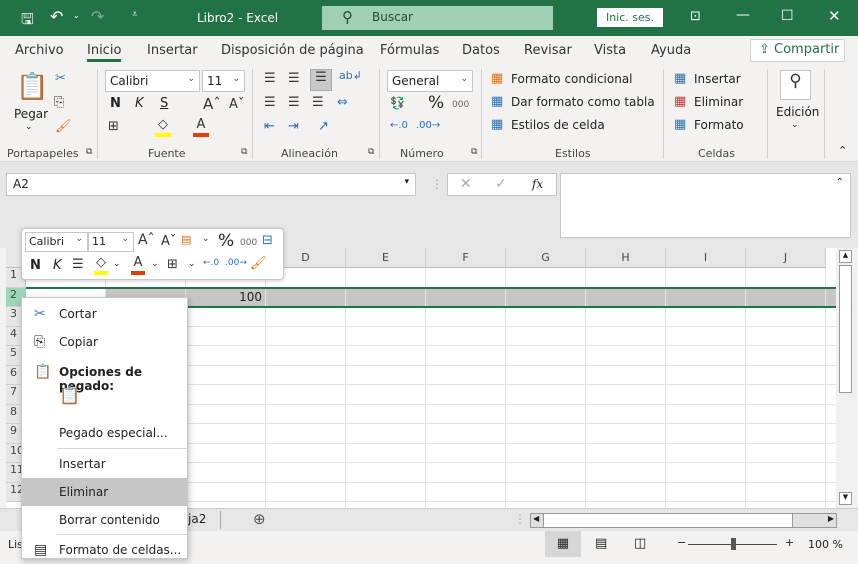 The image size is (858, 564). I want to click on increase-decimal-icon: ←.0, so click(211, 263).